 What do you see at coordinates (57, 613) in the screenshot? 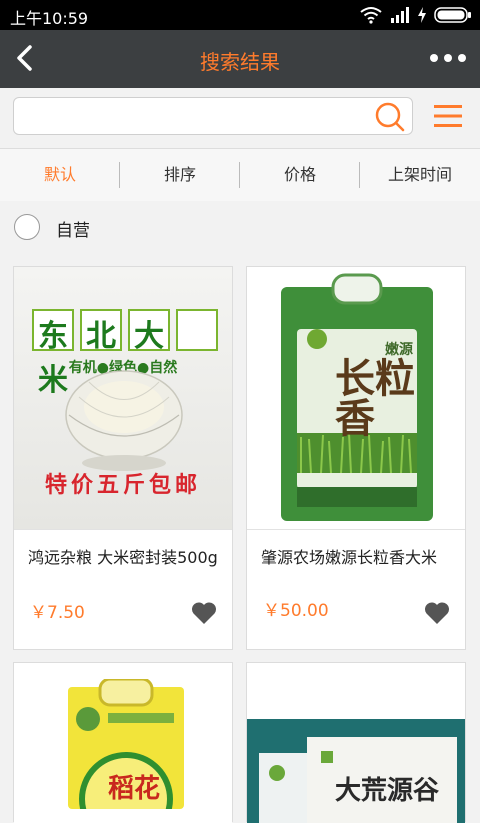
I see `product-price: ￥7.50` at bounding box center [57, 613].